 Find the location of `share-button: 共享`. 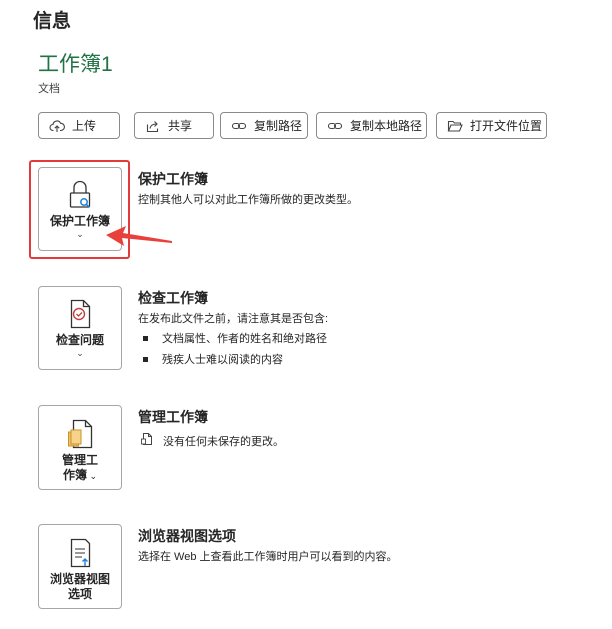

share-button: 共享 is located at coordinates (174, 125).